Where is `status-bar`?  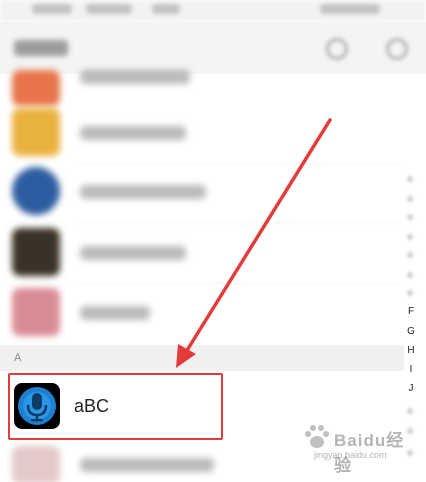
status-bar is located at coordinates (213, 11).